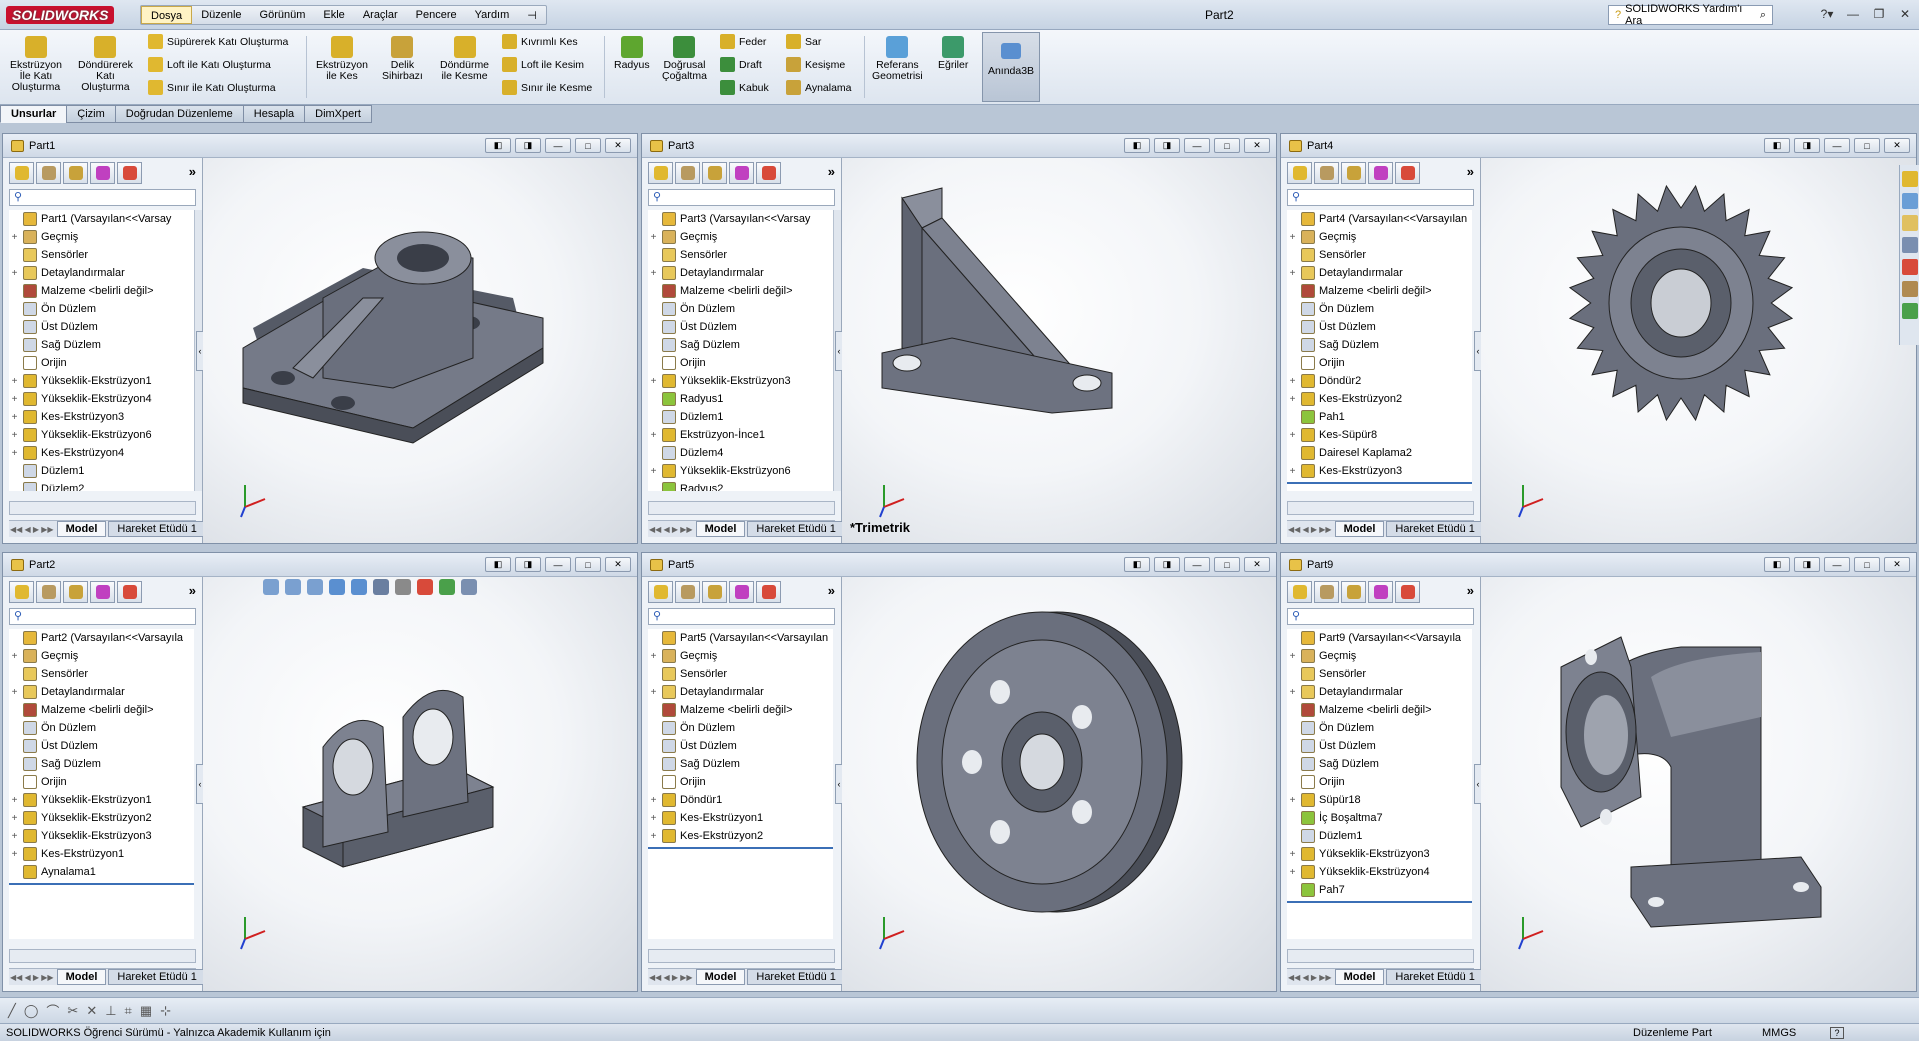 The width and height of the screenshot is (1919, 1041). What do you see at coordinates (101, 453) in the screenshot?
I see `tree-item: + Kes-Ekstrüzyon4` at bounding box center [101, 453].